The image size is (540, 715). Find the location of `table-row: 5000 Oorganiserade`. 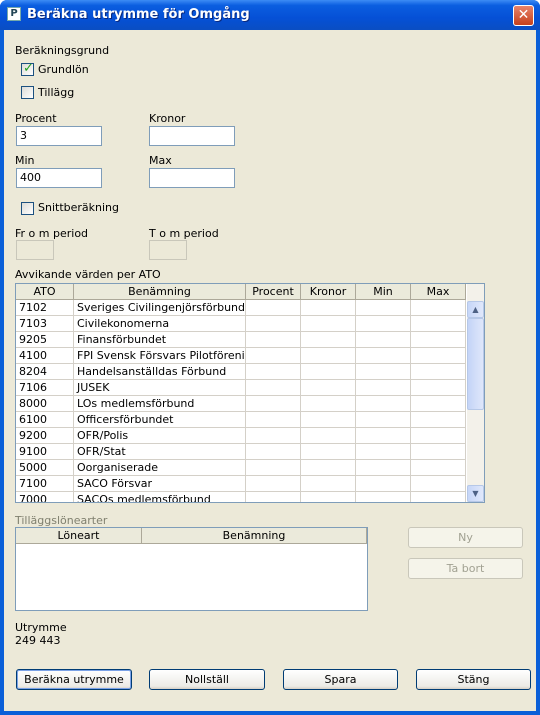

table-row: 5000 Oorganiserade is located at coordinates (242, 468).